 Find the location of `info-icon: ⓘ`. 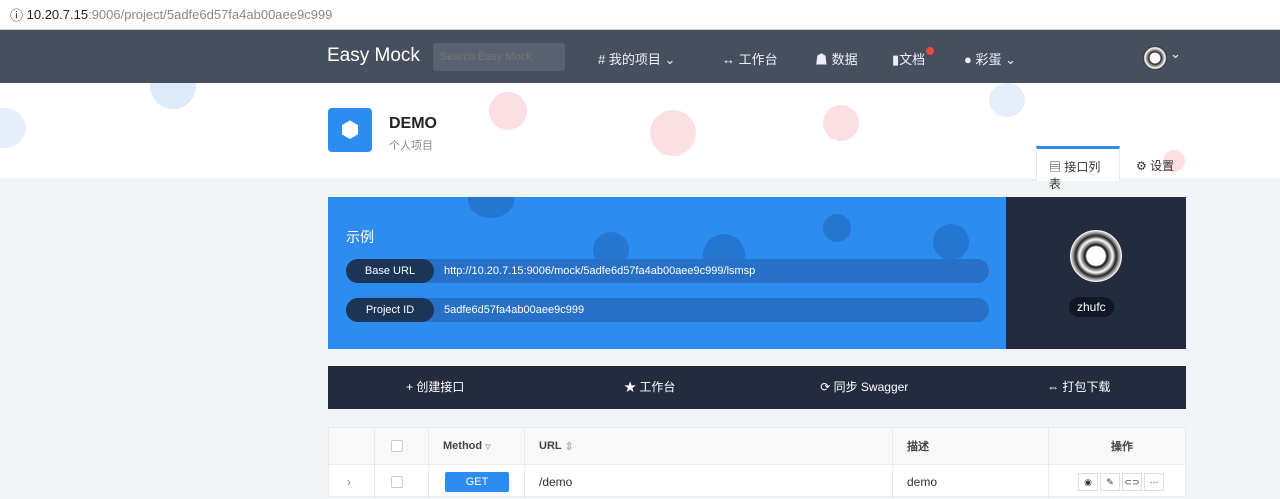

info-icon: ⓘ is located at coordinates (18, 15).